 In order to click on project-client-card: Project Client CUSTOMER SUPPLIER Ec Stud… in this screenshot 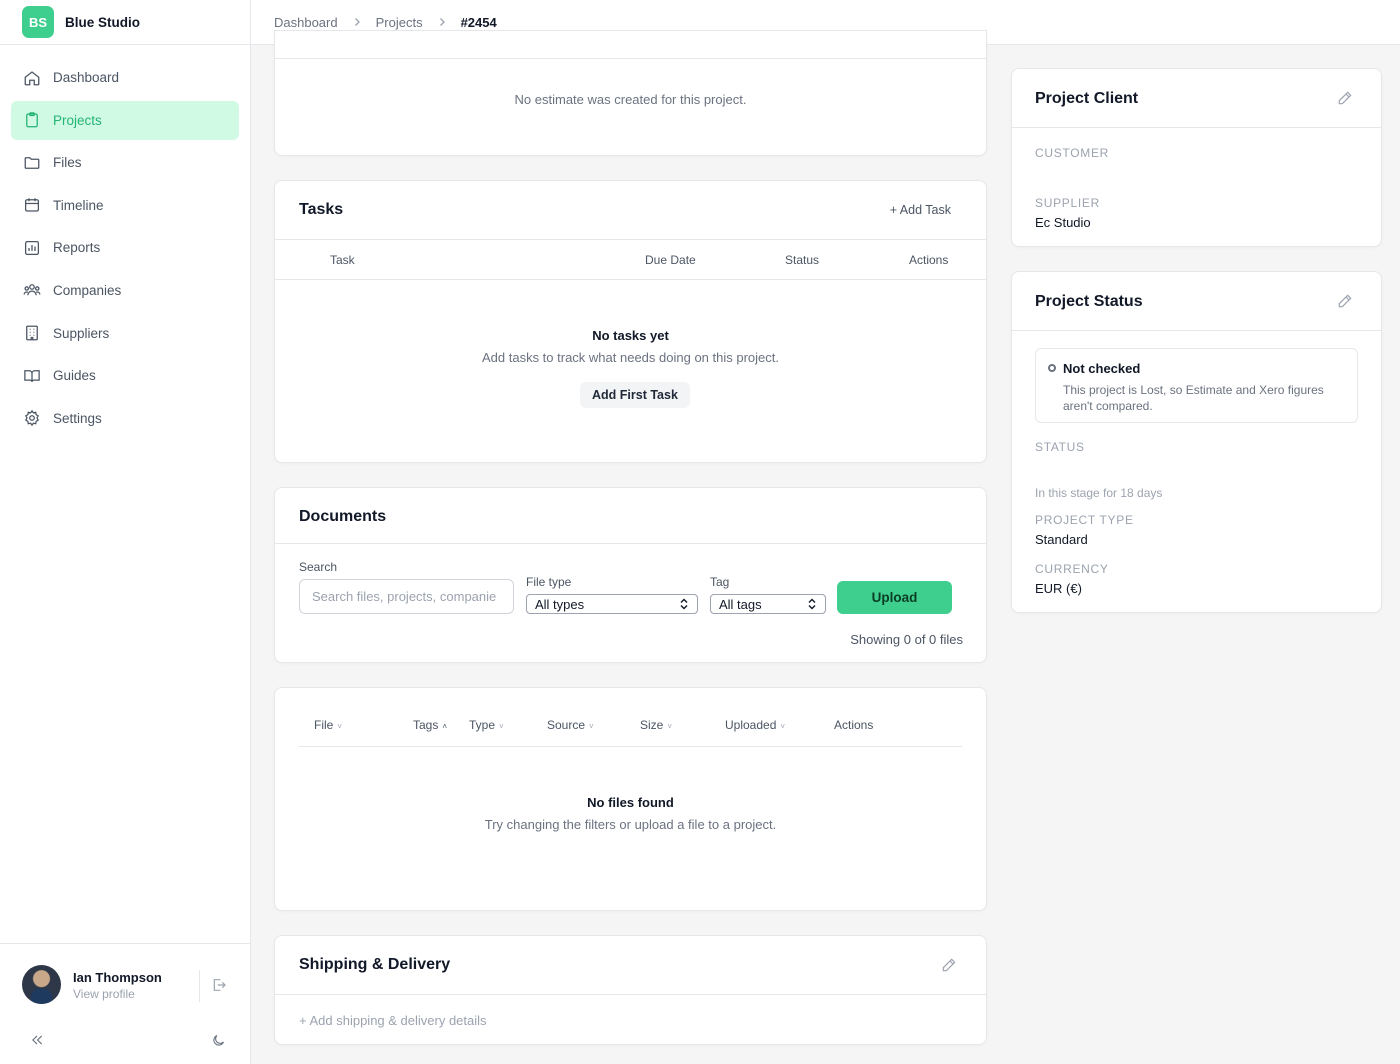, I will do `click(1196, 157)`.